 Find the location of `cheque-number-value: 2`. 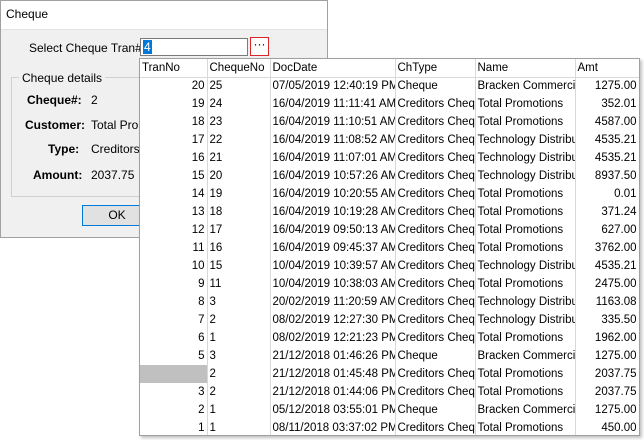

cheque-number-value: 2 is located at coordinates (94, 100).